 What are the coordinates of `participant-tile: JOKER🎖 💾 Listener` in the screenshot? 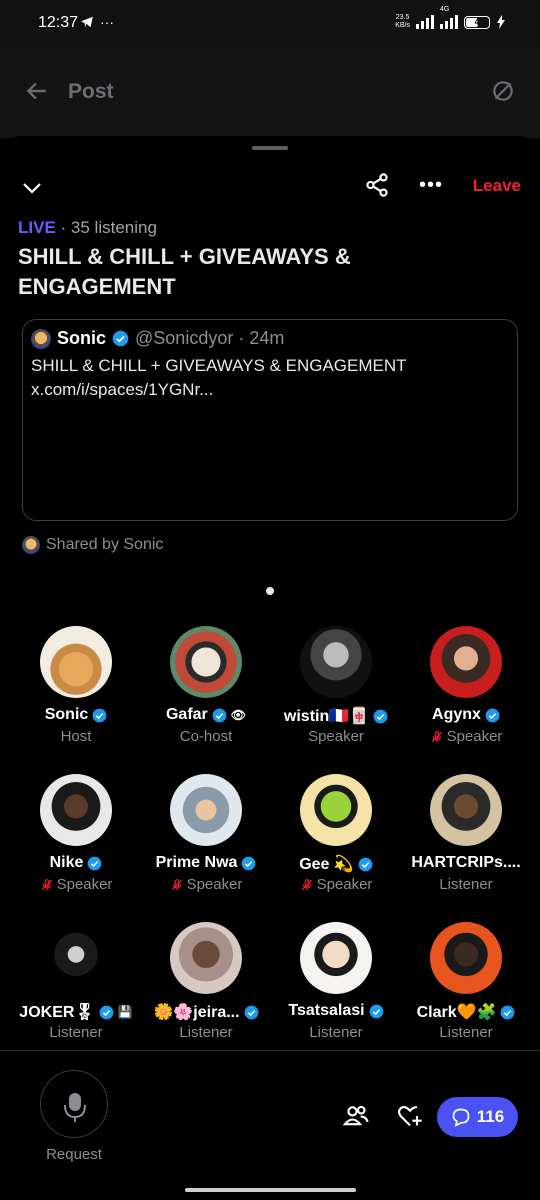 It's located at (76, 988).